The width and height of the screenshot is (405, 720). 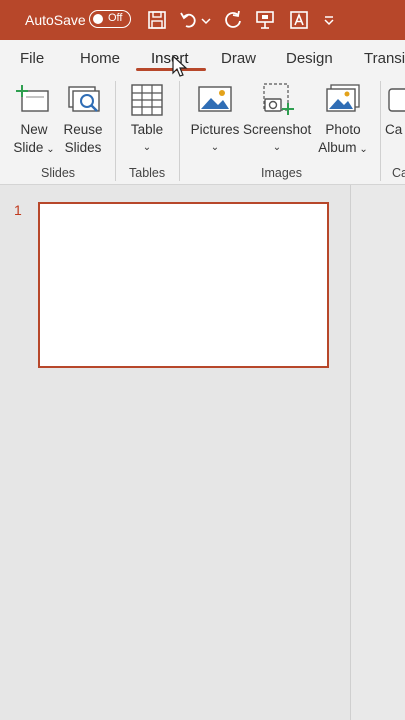 What do you see at coordinates (180, 66) in the screenshot?
I see `mouse-cursor-icon` at bounding box center [180, 66].